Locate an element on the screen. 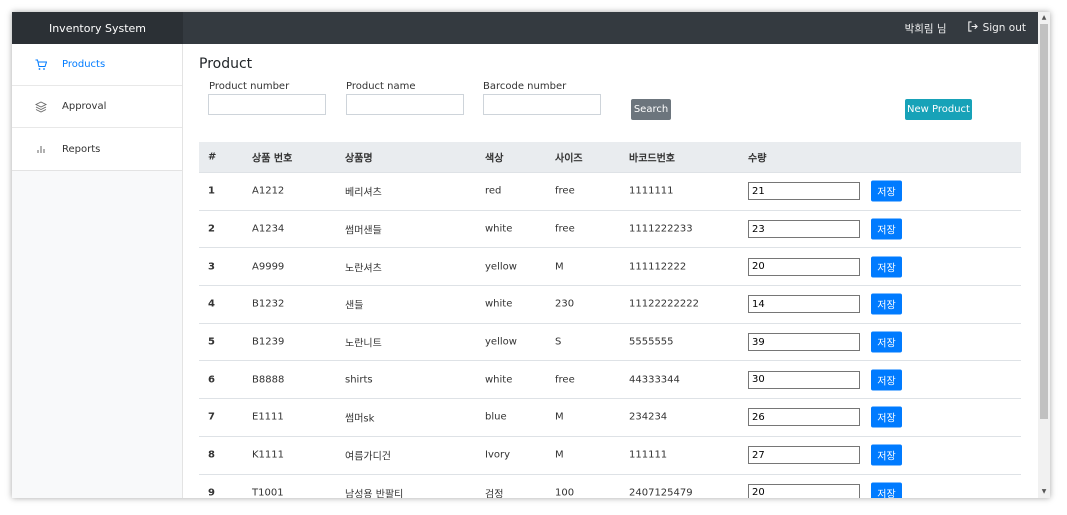 The image size is (1067, 515). col-header-size: 사이즈 is located at coordinates (569, 159).